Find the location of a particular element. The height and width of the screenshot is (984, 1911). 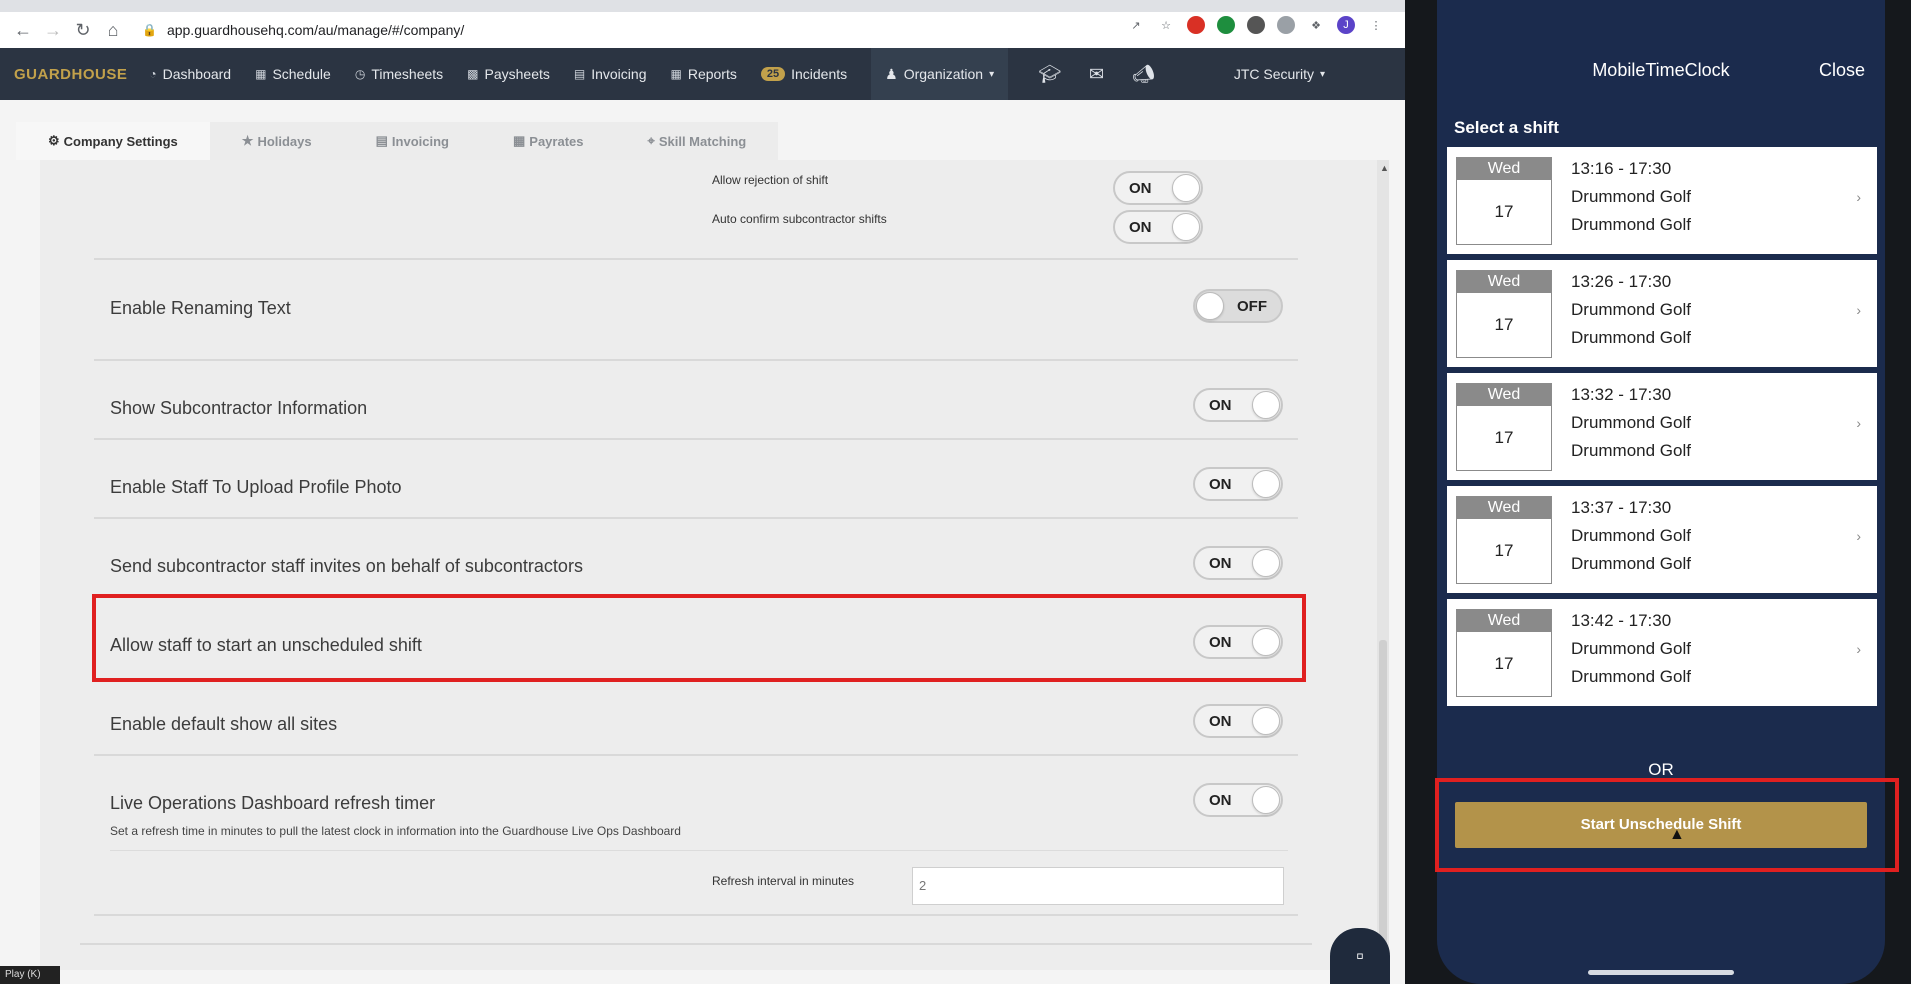

setting-row-show-all-sites: Enable default show all sites is located at coordinates (696, 716).